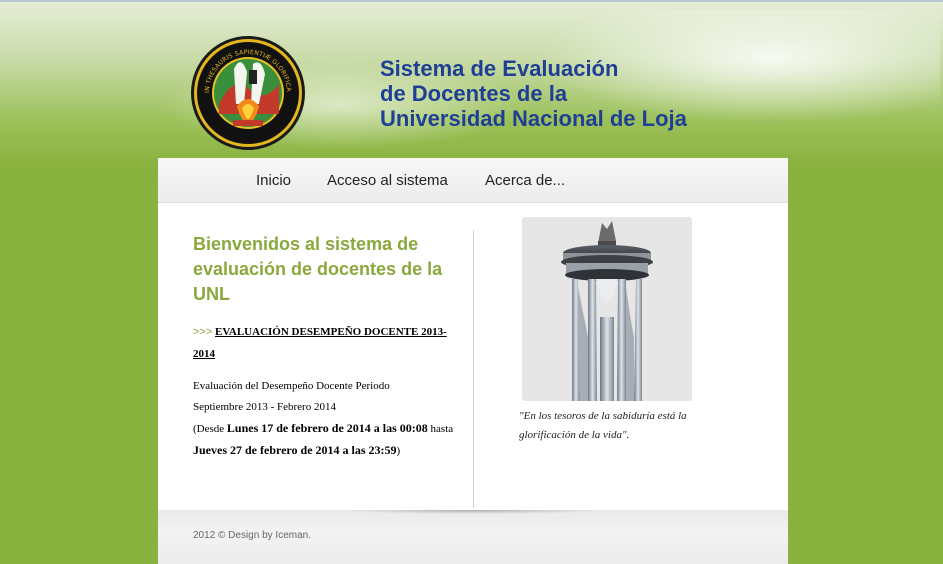  What do you see at coordinates (471, 1) in the screenshot?
I see `top-border` at bounding box center [471, 1].